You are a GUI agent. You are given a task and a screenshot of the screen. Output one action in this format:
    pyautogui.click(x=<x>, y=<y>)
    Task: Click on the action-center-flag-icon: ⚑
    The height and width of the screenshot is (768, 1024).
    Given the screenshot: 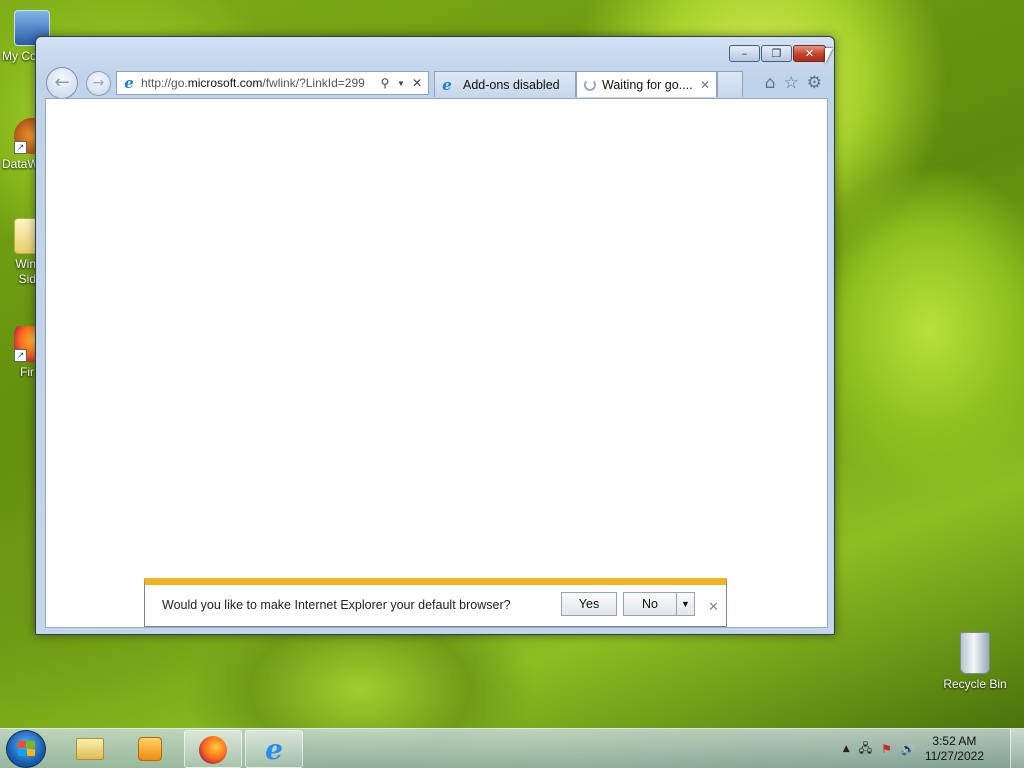 What is the action you would take?
    pyautogui.click(x=886, y=749)
    